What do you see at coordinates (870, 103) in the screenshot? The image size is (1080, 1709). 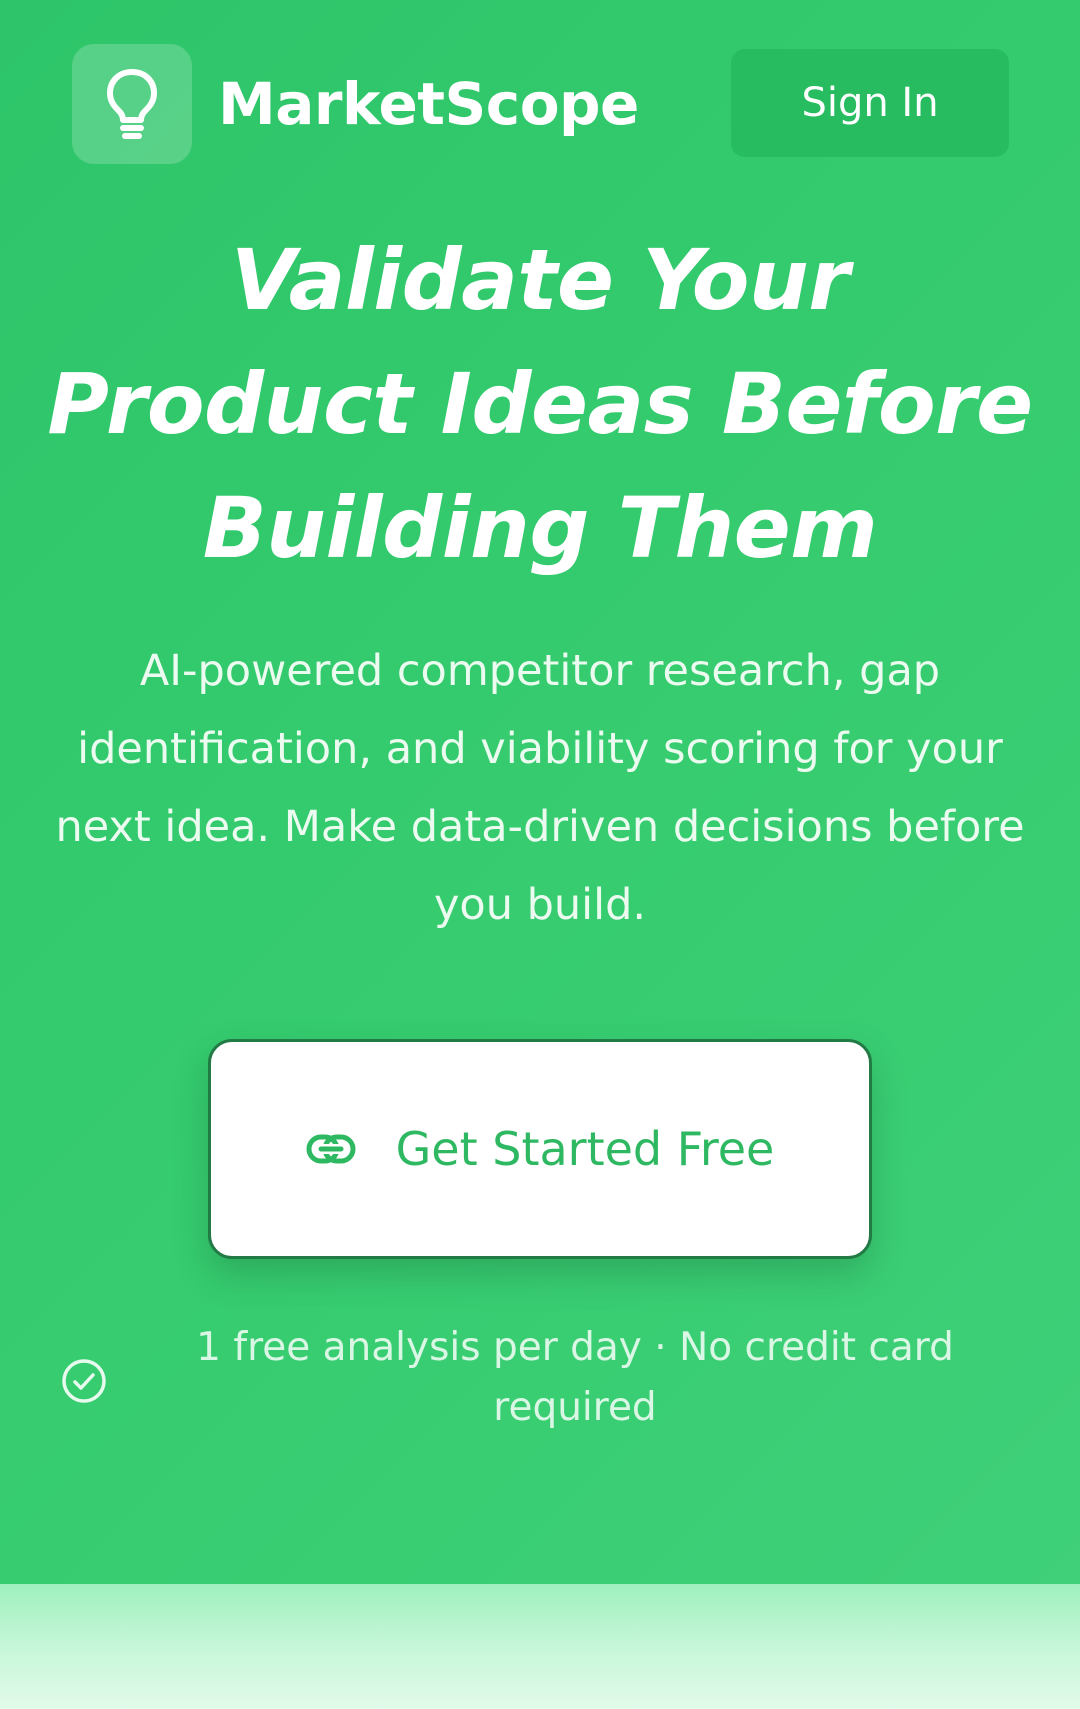 I see `sign-in-button: Sign In` at bounding box center [870, 103].